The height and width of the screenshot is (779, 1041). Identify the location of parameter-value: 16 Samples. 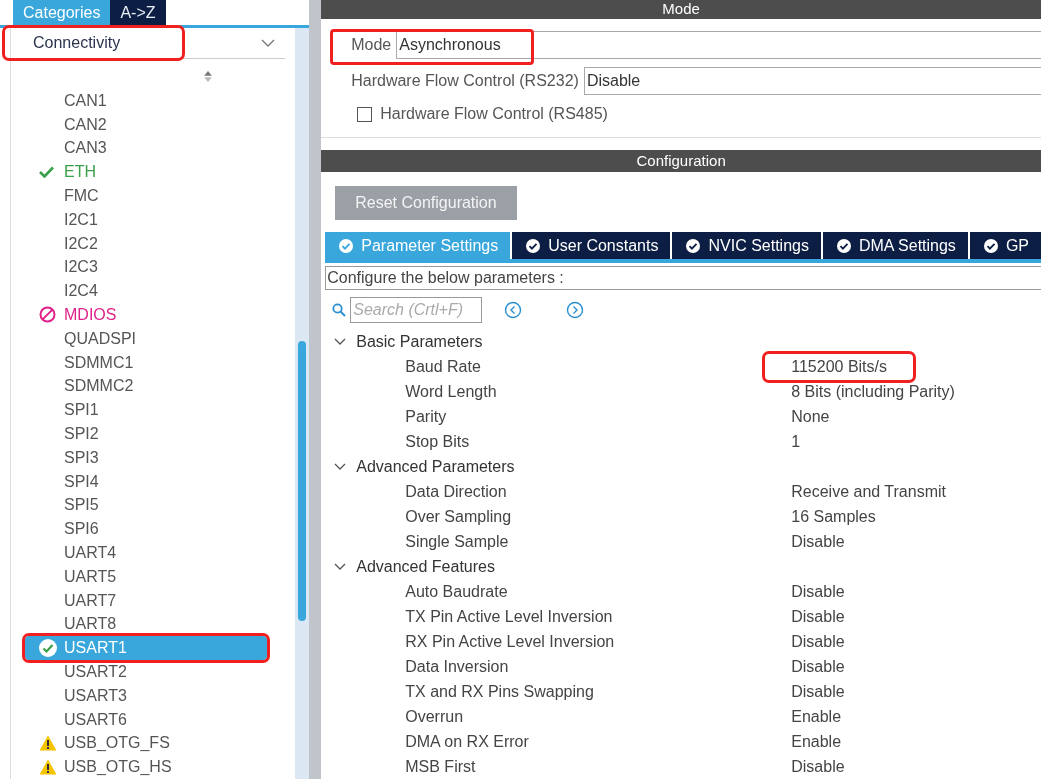
(833, 516).